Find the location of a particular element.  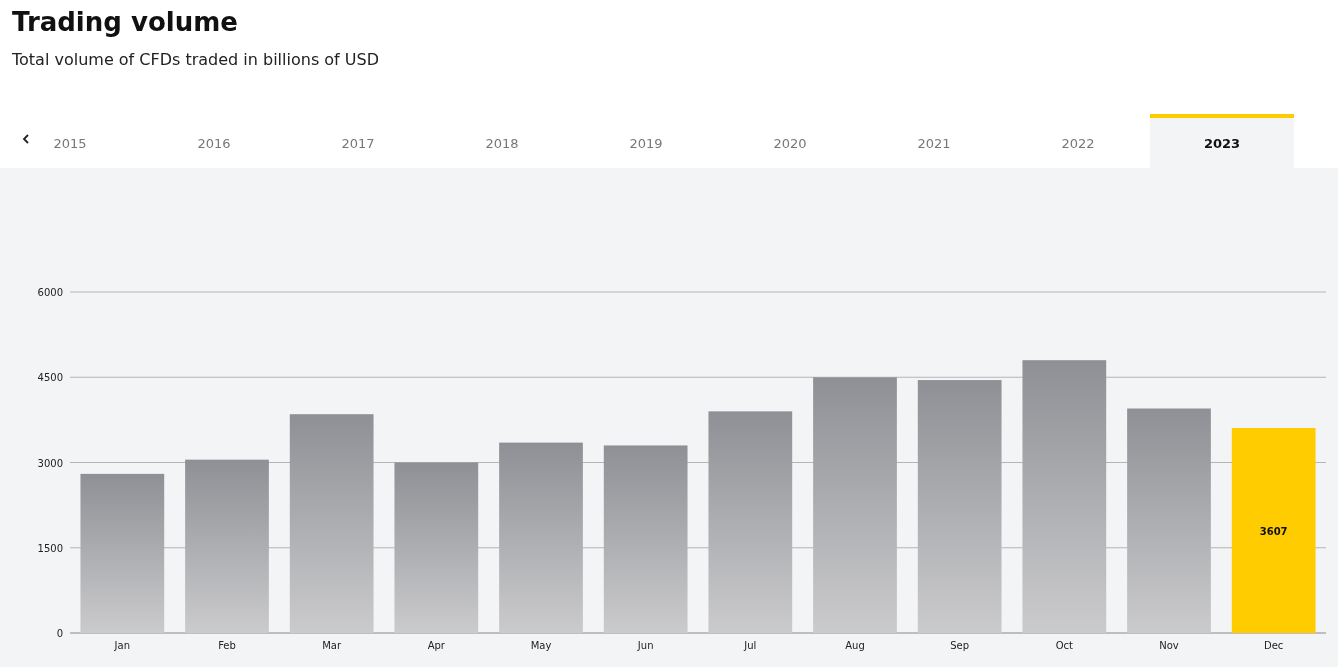

x-axis-label: Dec is located at coordinates (1274, 645).